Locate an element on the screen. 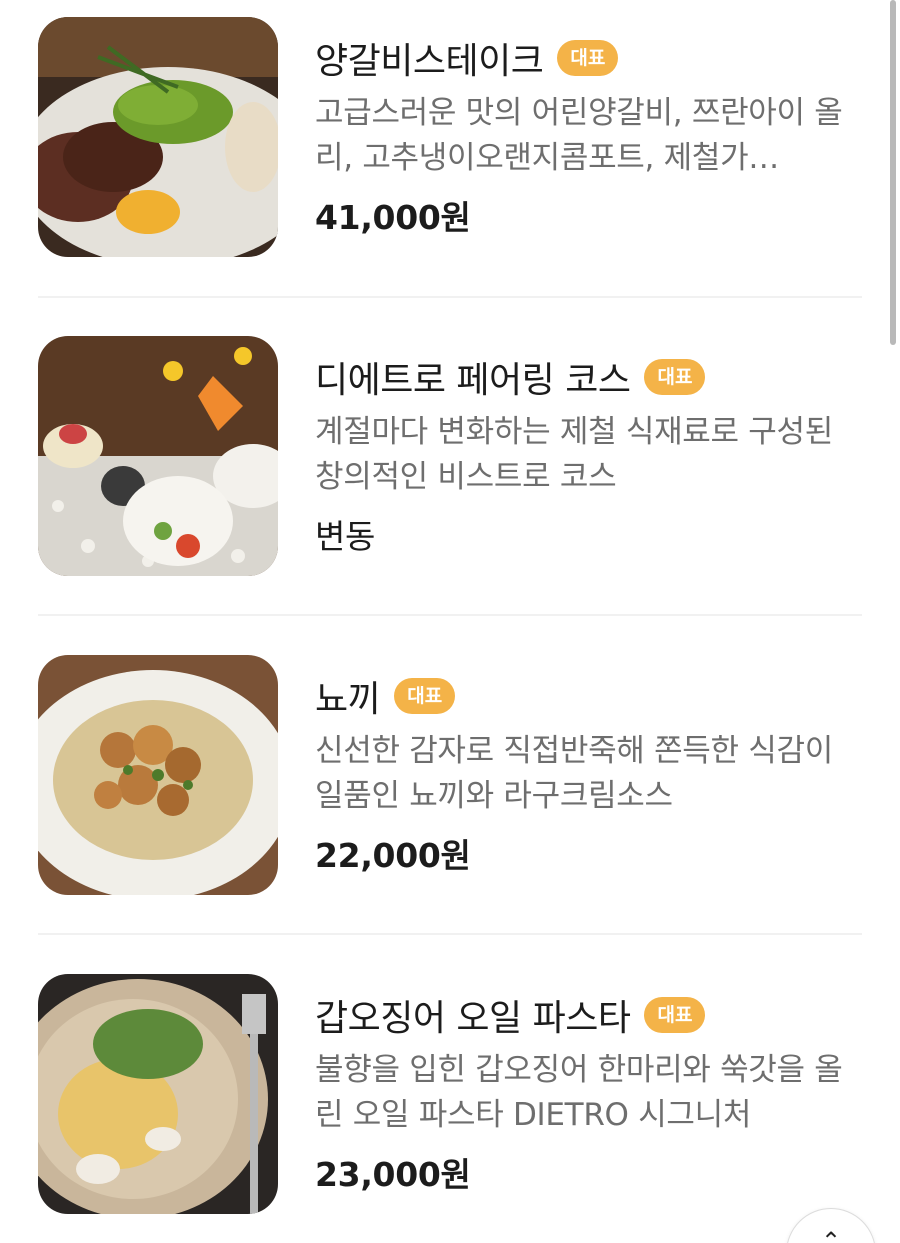 Image resolution: width=900 pixels, height=1243 pixels. menu-item-price: 23,000원 is located at coordinates (393, 1174).